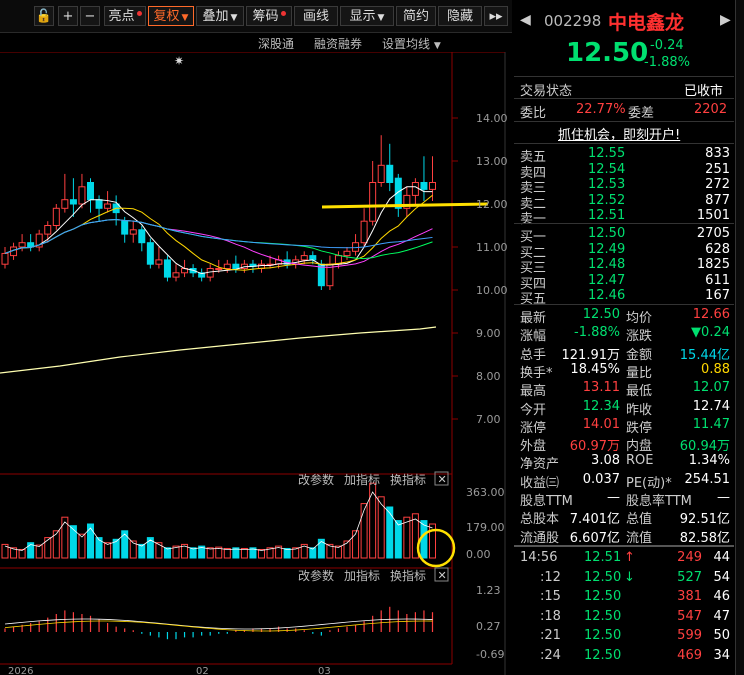  What do you see at coordinates (324, 670) in the screenshot?
I see `date-axis-label: 03` at bounding box center [324, 670].